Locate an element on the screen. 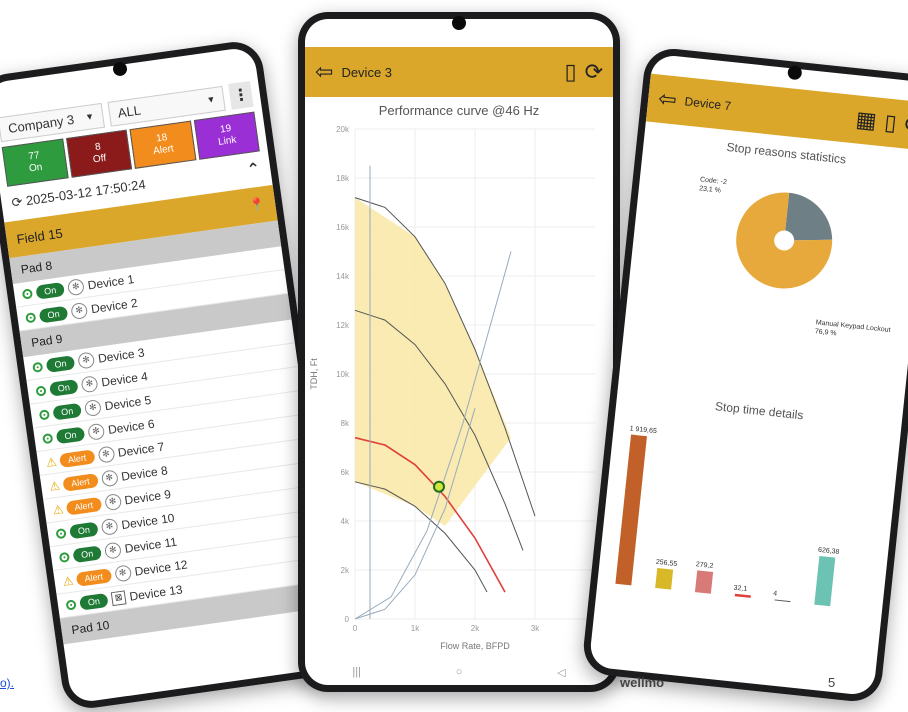 The width and height of the screenshot is (908, 712). y-tick-label: 6k is located at coordinates (345, 472).